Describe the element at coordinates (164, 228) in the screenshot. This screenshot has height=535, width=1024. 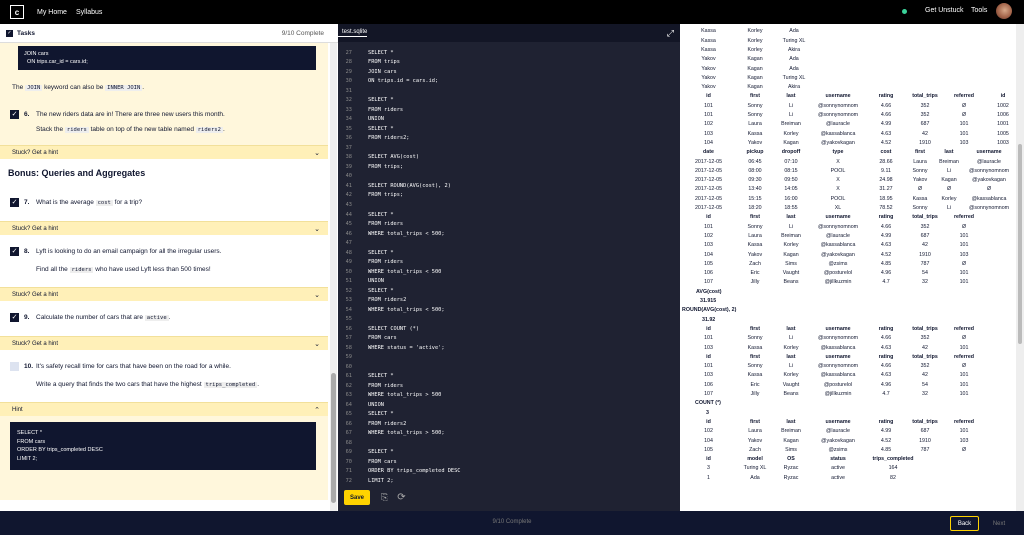
I see `hint-toggle-7: Stuck? Get a hint ⌄` at that location.